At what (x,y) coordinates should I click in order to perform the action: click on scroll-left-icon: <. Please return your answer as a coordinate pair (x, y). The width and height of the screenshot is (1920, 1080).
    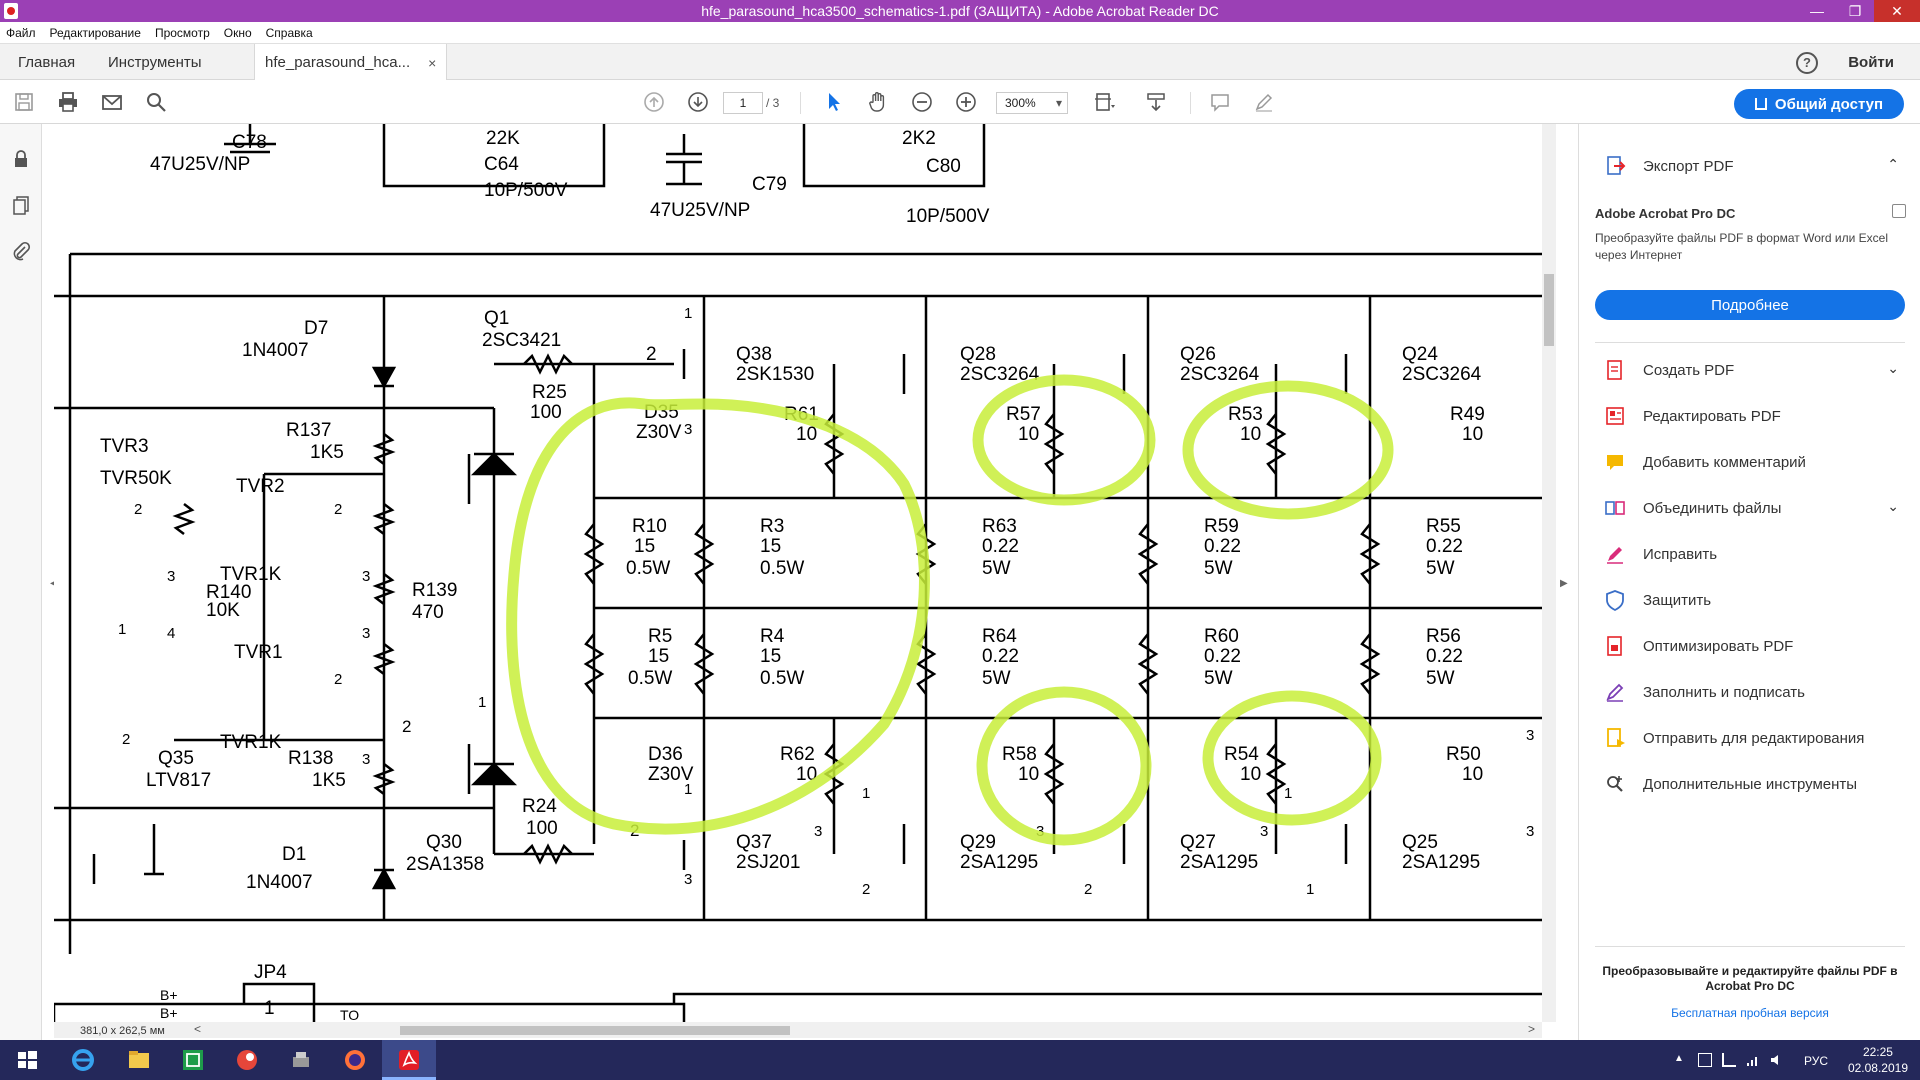
    Looking at the image, I should click on (197, 1029).